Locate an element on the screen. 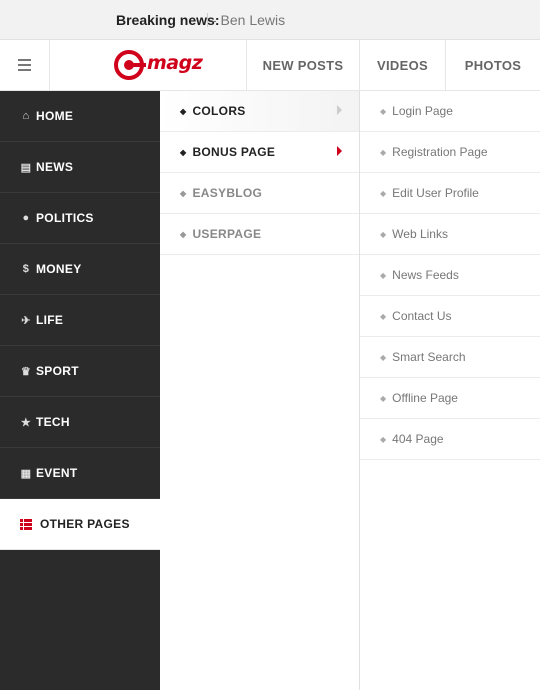 This screenshot has width=540, height=690. sidebar-item-label: SPORT is located at coordinates (57, 371).